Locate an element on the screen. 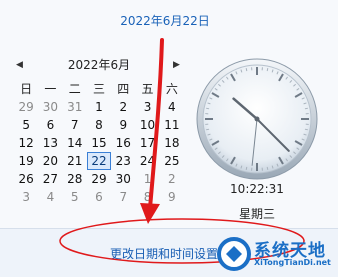 The width and height of the screenshot is (338, 277). logo-emblem-icon is located at coordinates (234, 254).